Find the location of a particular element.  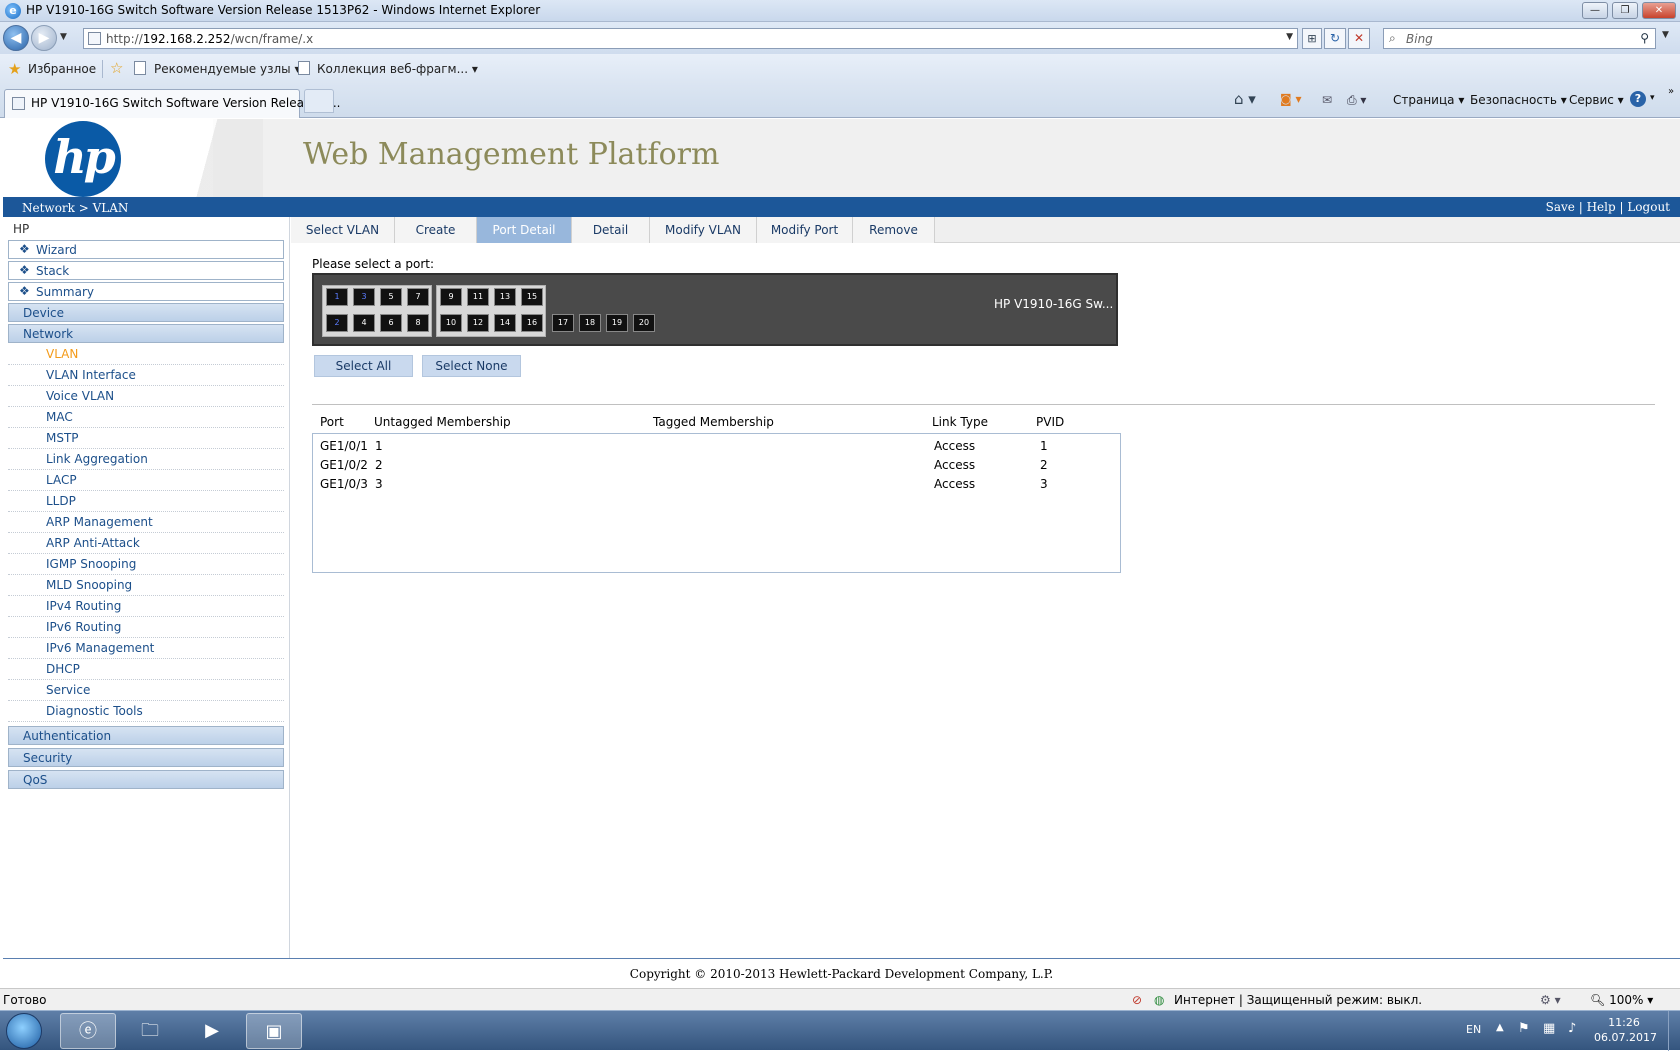

sidebar-item-vlan-interface: VLAN Interface is located at coordinates (146, 375).